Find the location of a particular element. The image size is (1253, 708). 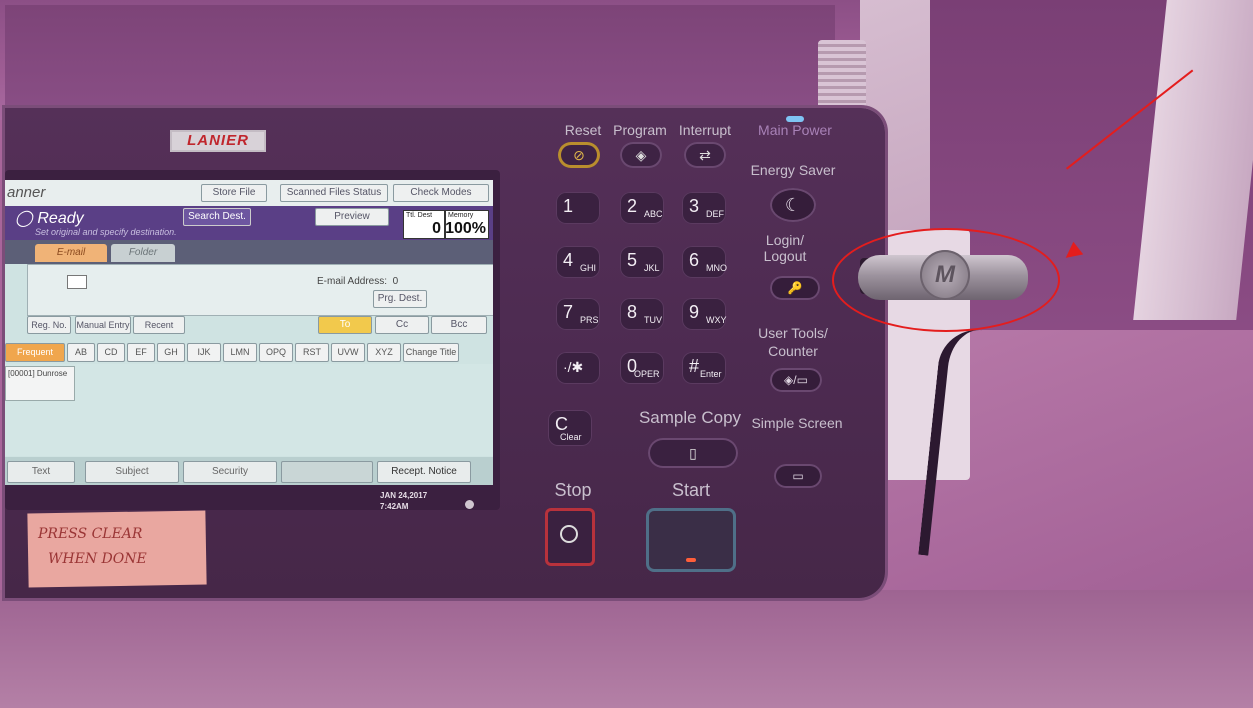

status-text: ◯ Ready is located at coordinates (49, 218).